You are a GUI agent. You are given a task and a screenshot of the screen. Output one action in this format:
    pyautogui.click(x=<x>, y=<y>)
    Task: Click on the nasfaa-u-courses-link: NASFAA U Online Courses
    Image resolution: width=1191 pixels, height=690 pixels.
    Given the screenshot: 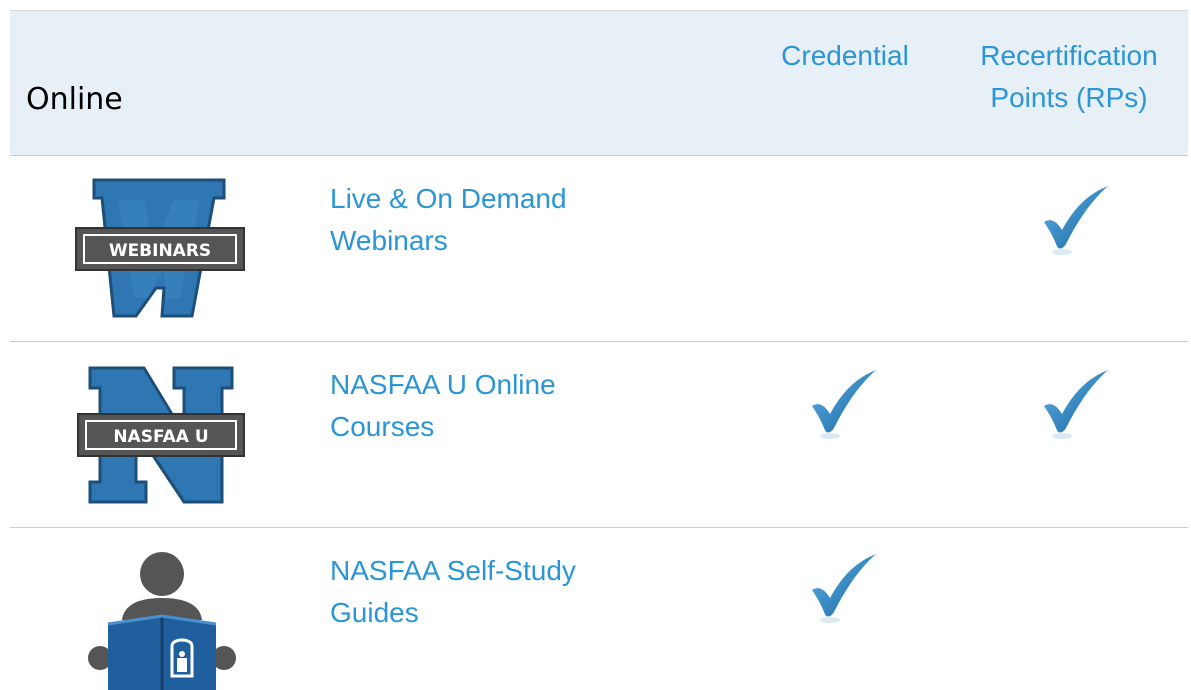 What is the action you would take?
    pyautogui.click(x=495, y=406)
    